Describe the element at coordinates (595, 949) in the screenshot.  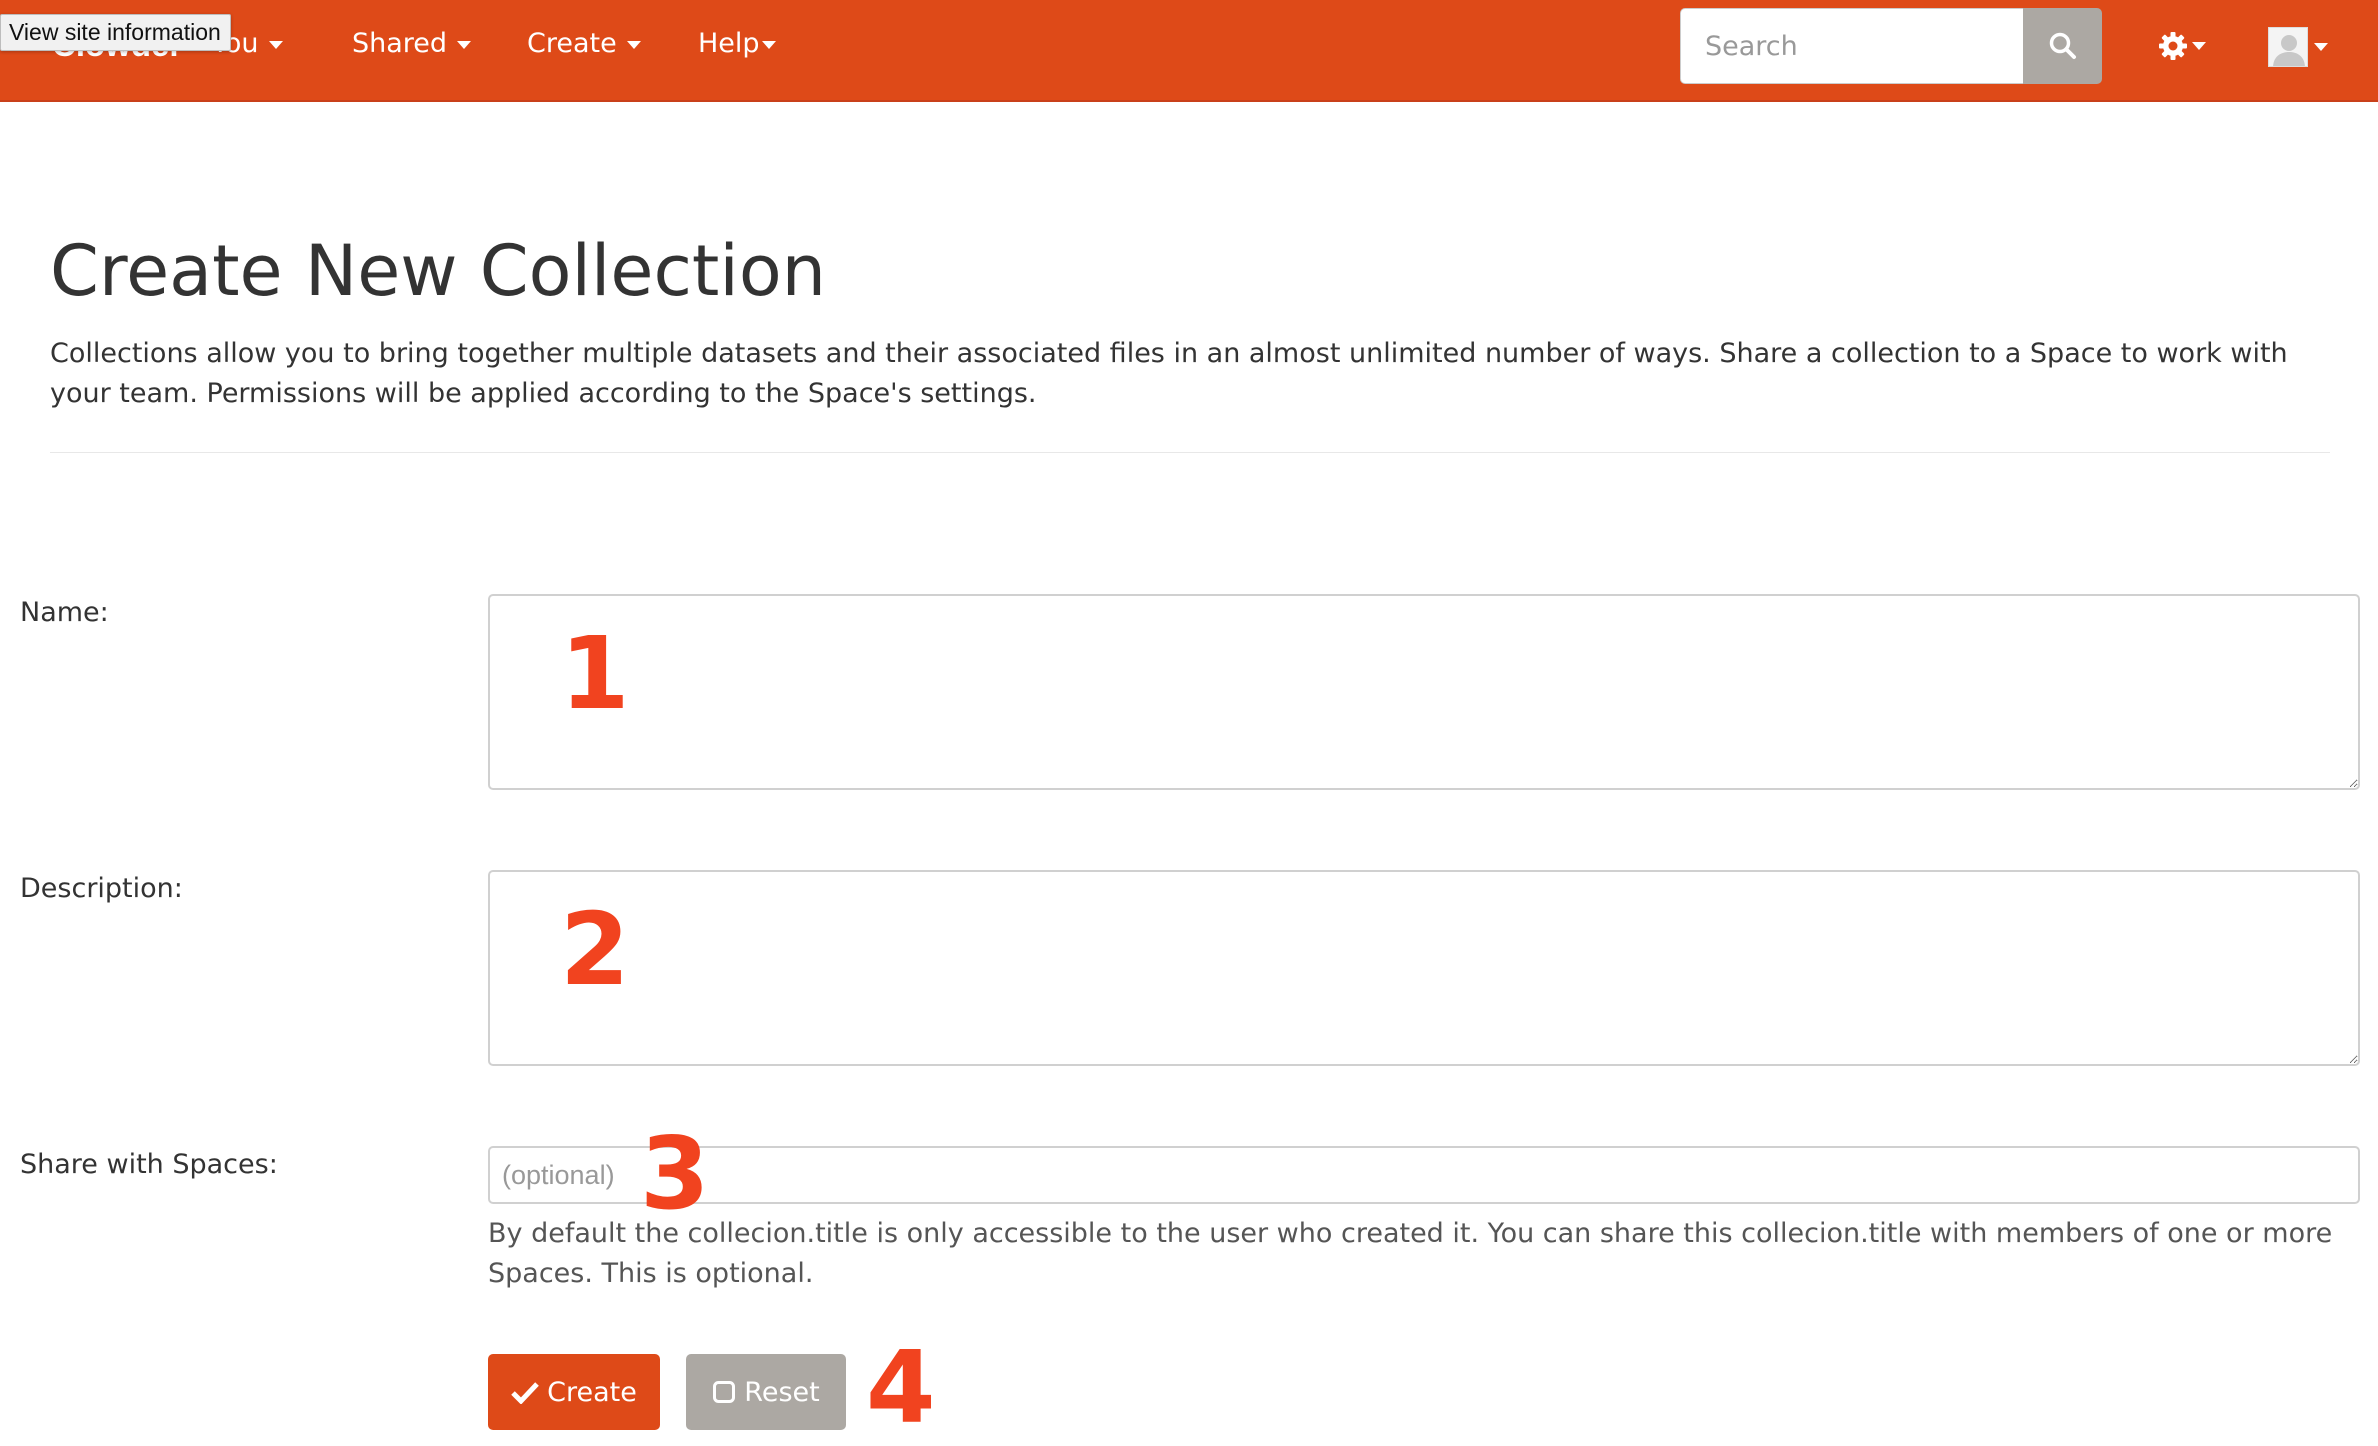
I see `annotation-2: 2` at that location.